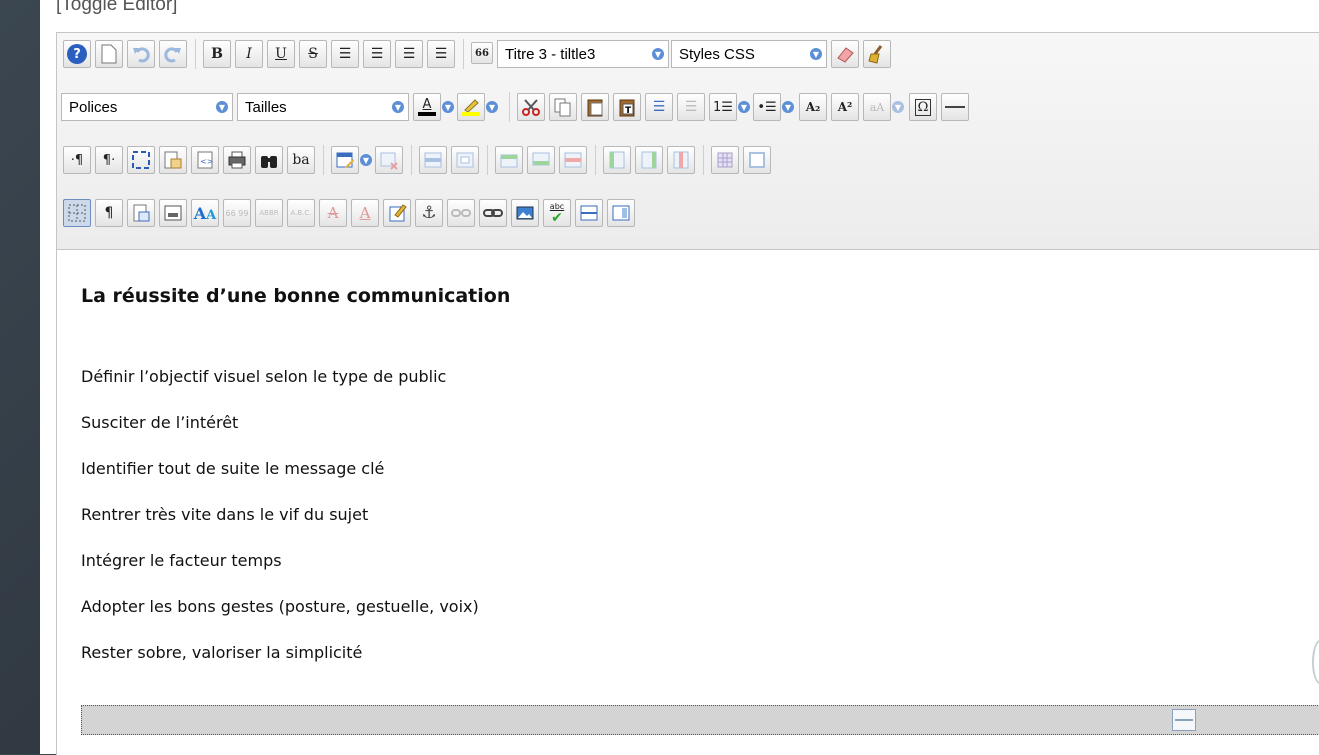 Image resolution: width=1319 pixels, height=755 pixels. What do you see at coordinates (749, 54) in the screenshot?
I see `styles-select: Styles CSS ▼` at bounding box center [749, 54].